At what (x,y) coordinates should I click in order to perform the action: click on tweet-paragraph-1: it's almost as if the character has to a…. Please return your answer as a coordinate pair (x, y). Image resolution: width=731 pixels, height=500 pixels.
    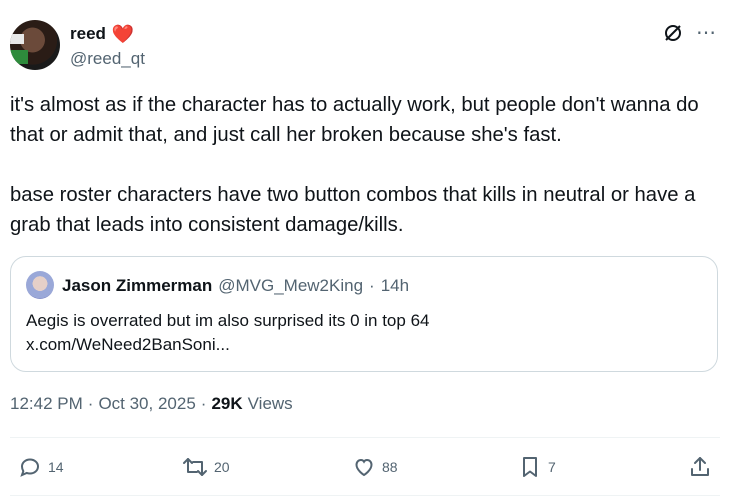
    Looking at the image, I should click on (354, 120).